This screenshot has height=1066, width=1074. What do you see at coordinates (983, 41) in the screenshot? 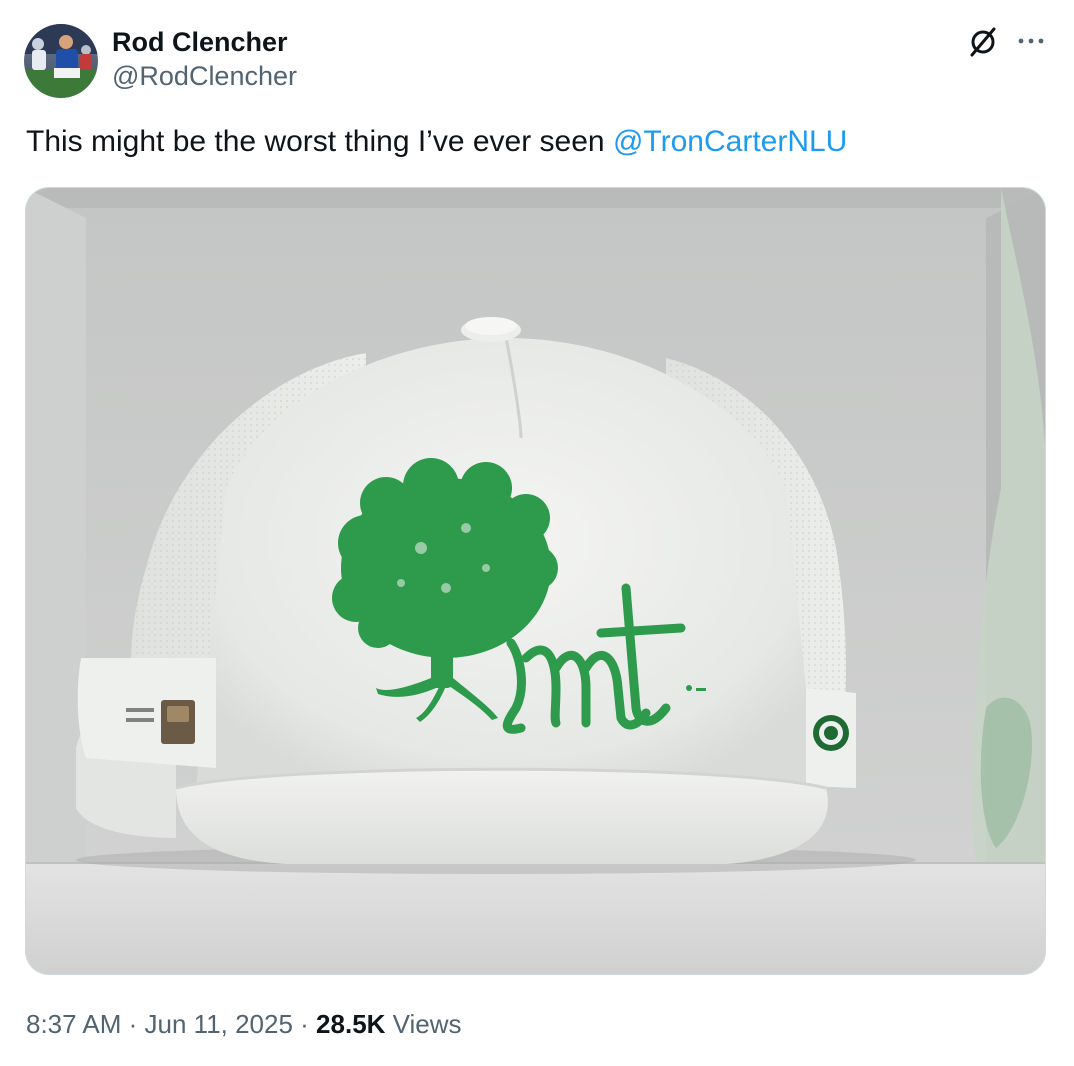
I see `grok-icon` at bounding box center [983, 41].